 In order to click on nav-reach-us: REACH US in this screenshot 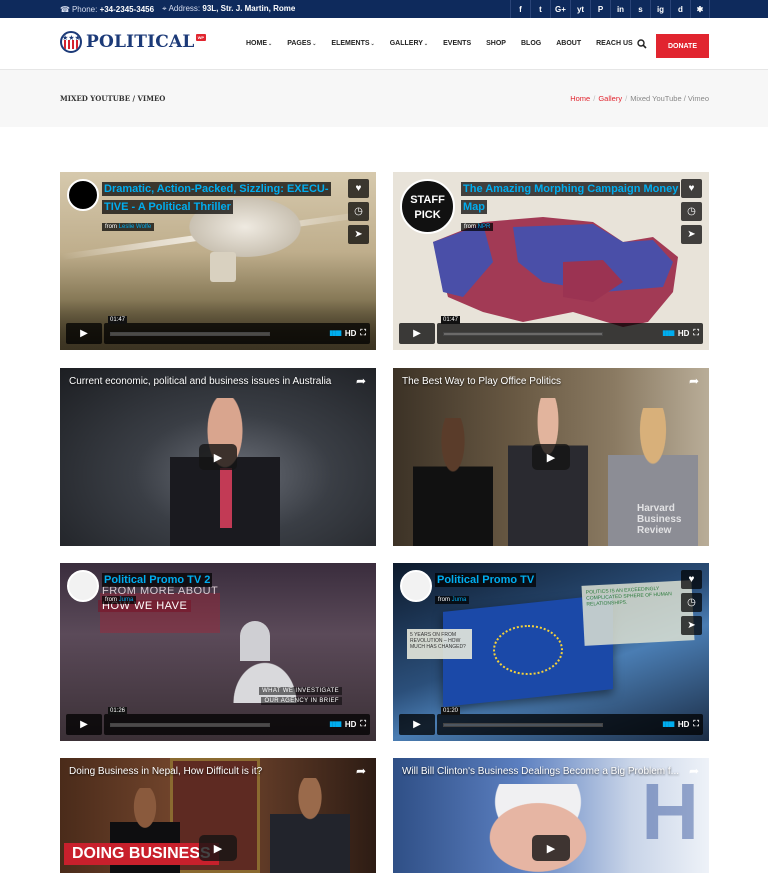, I will do `click(614, 43)`.